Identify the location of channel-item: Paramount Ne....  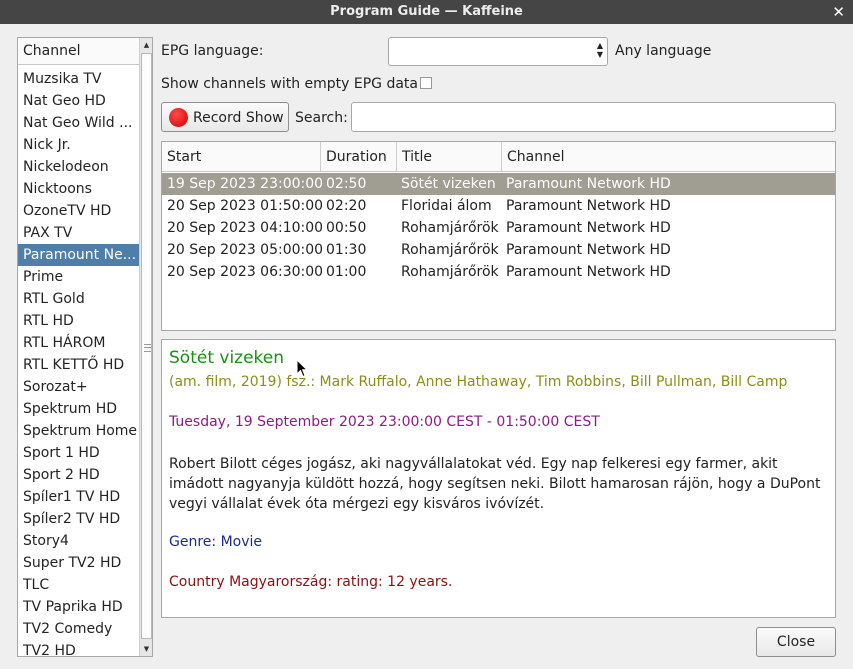
(78, 255).